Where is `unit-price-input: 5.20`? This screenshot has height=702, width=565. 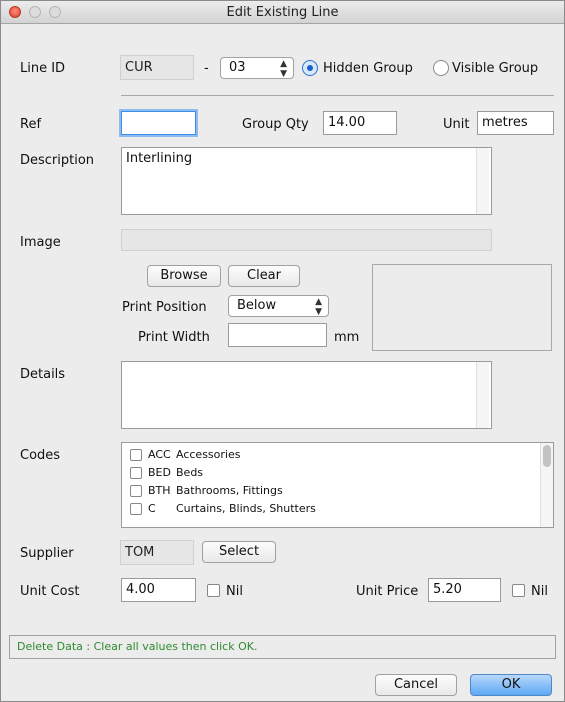 unit-price-input: 5.20 is located at coordinates (464, 590).